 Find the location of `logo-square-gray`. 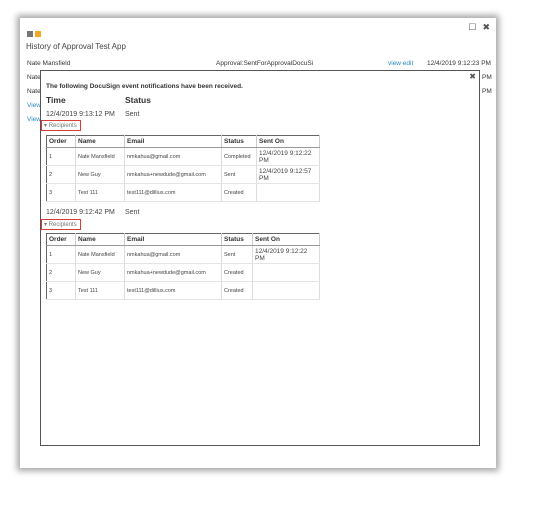

logo-square-gray is located at coordinates (30, 34).